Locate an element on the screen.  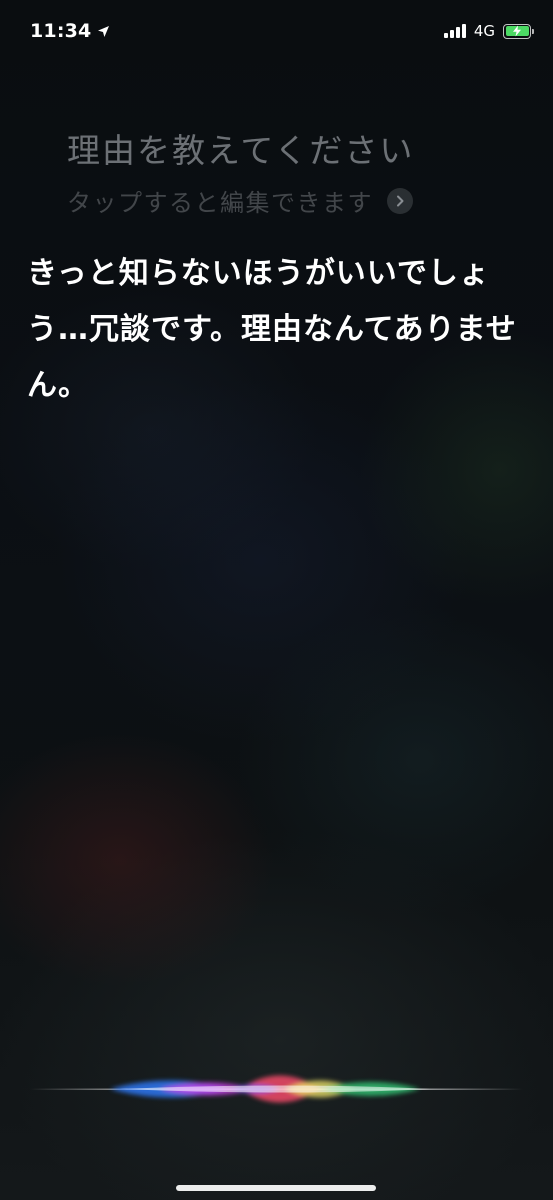
time-group: 11:34 is located at coordinates (70, 31).